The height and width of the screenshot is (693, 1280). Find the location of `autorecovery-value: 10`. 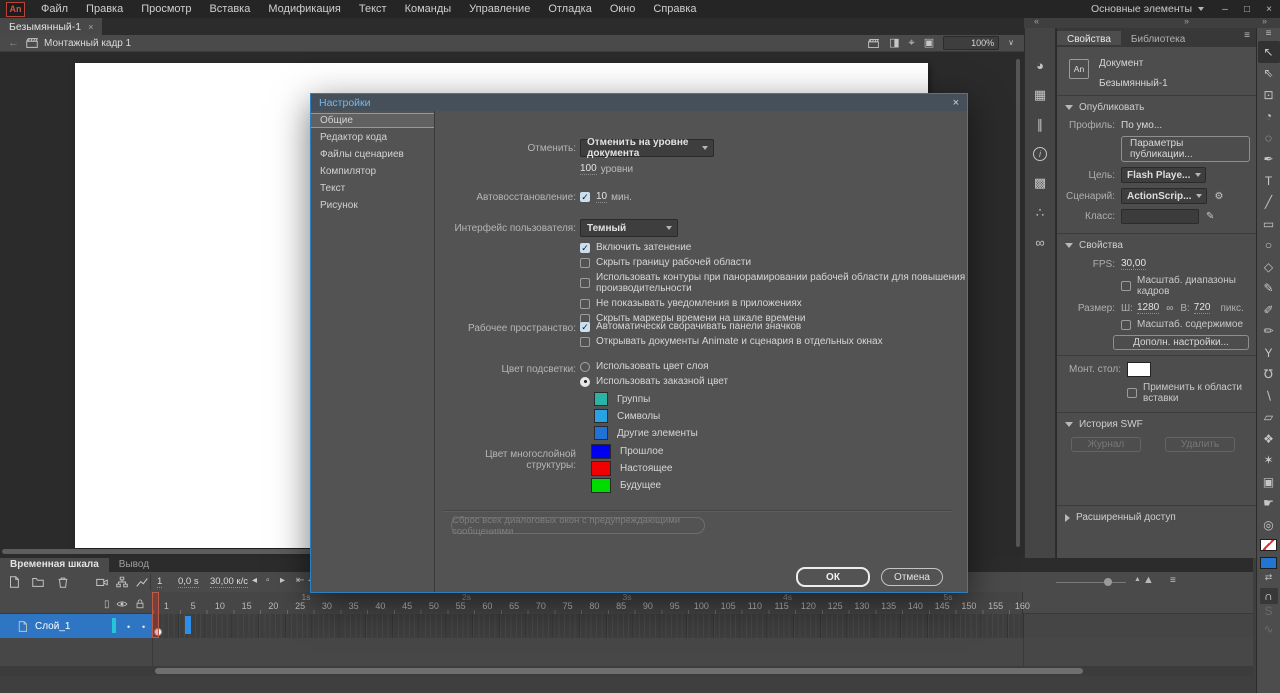

autorecovery-value: 10 is located at coordinates (602, 197).